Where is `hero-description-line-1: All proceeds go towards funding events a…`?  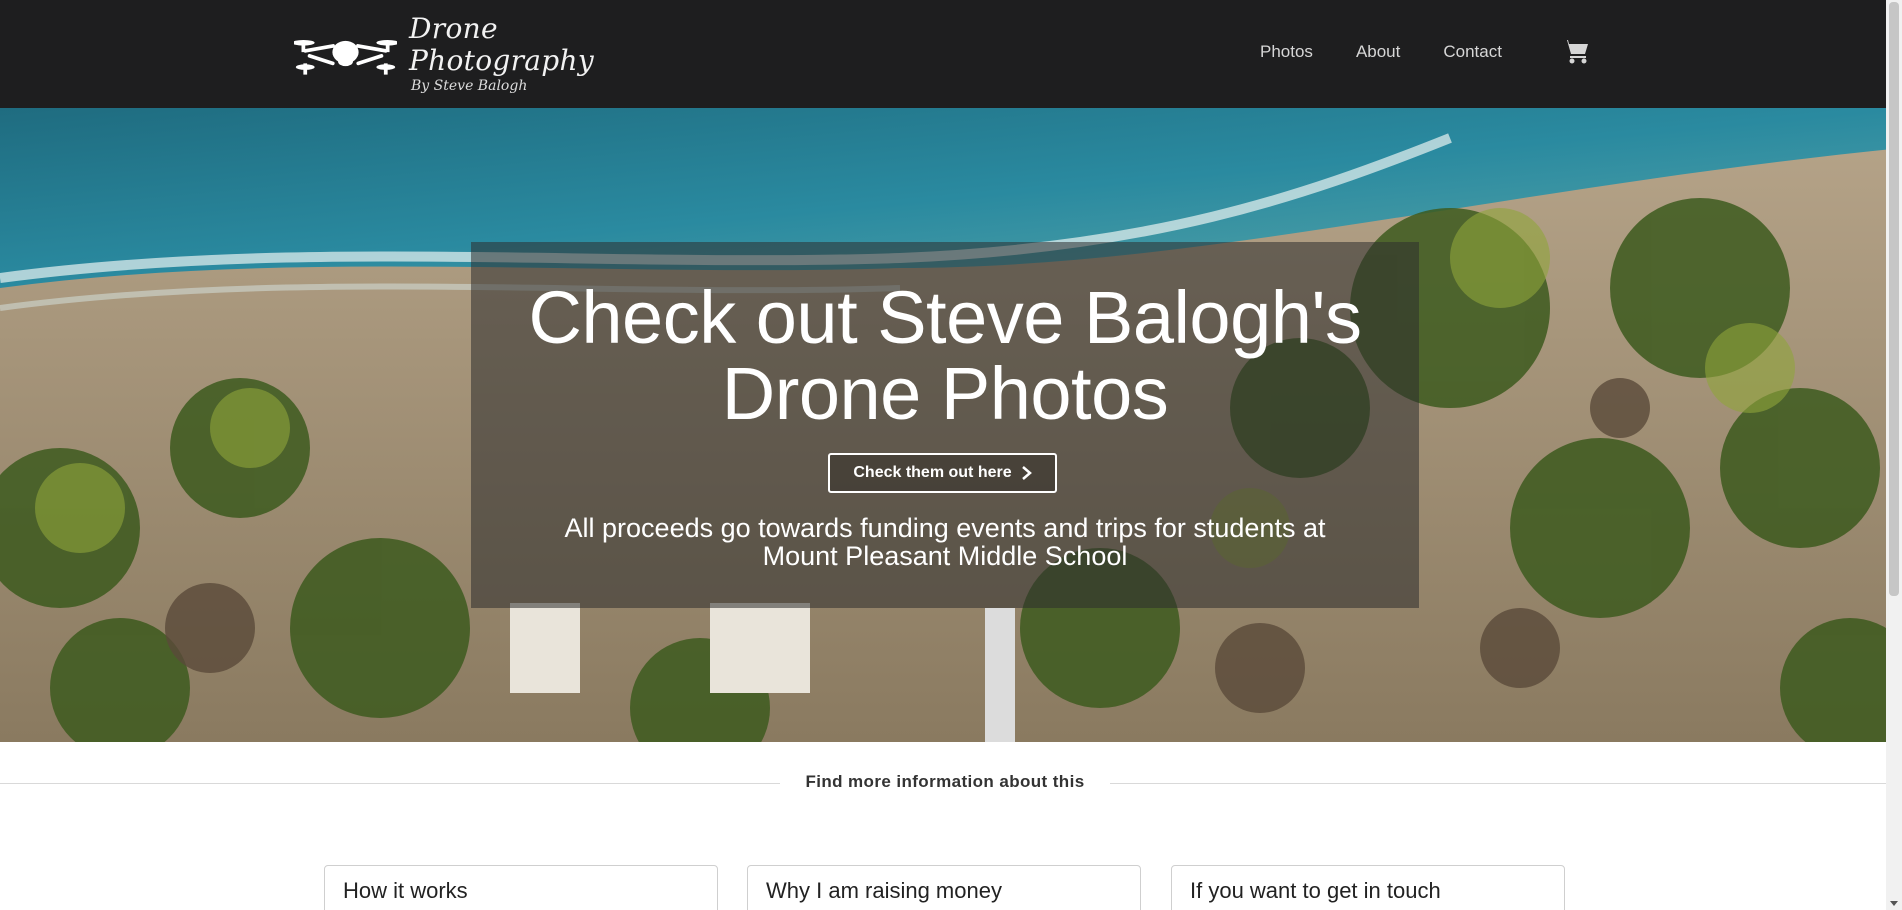 hero-description-line-1: All proceeds go towards funding events a… is located at coordinates (945, 528).